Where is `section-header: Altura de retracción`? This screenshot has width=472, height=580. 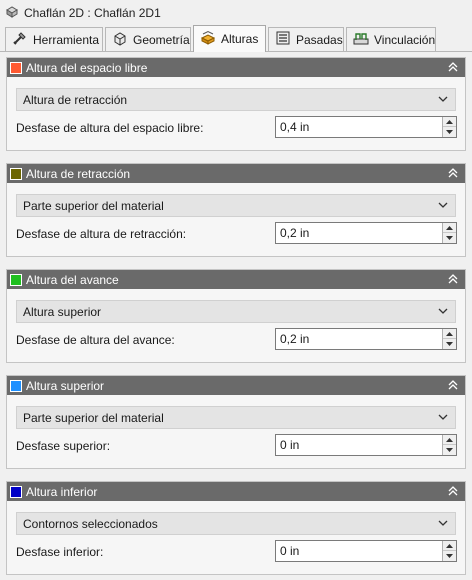 section-header: Altura de retracción is located at coordinates (236, 173).